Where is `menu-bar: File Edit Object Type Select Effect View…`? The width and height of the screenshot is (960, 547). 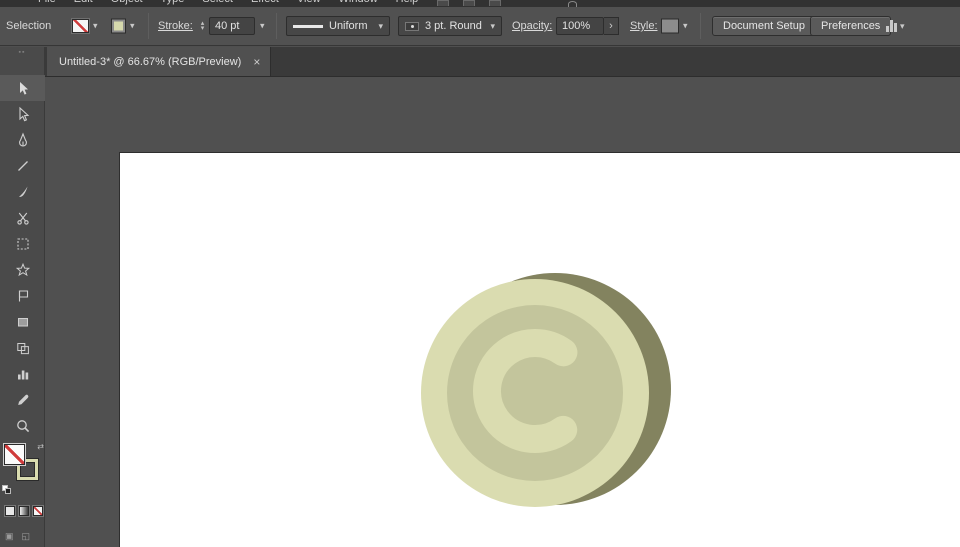 menu-bar: File Edit Object Type Select Effect View… is located at coordinates (480, 3).